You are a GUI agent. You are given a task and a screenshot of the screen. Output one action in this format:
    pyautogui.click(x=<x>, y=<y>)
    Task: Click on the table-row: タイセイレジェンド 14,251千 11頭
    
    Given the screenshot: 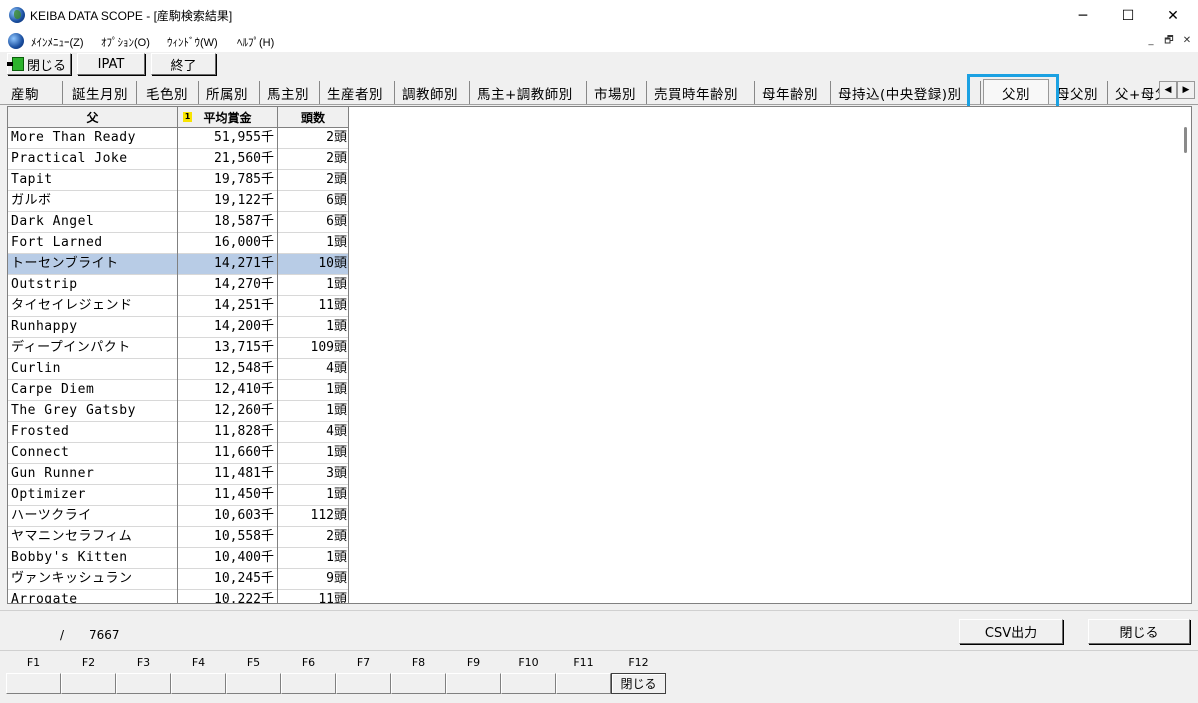 What is the action you would take?
    pyautogui.click(x=178, y=306)
    